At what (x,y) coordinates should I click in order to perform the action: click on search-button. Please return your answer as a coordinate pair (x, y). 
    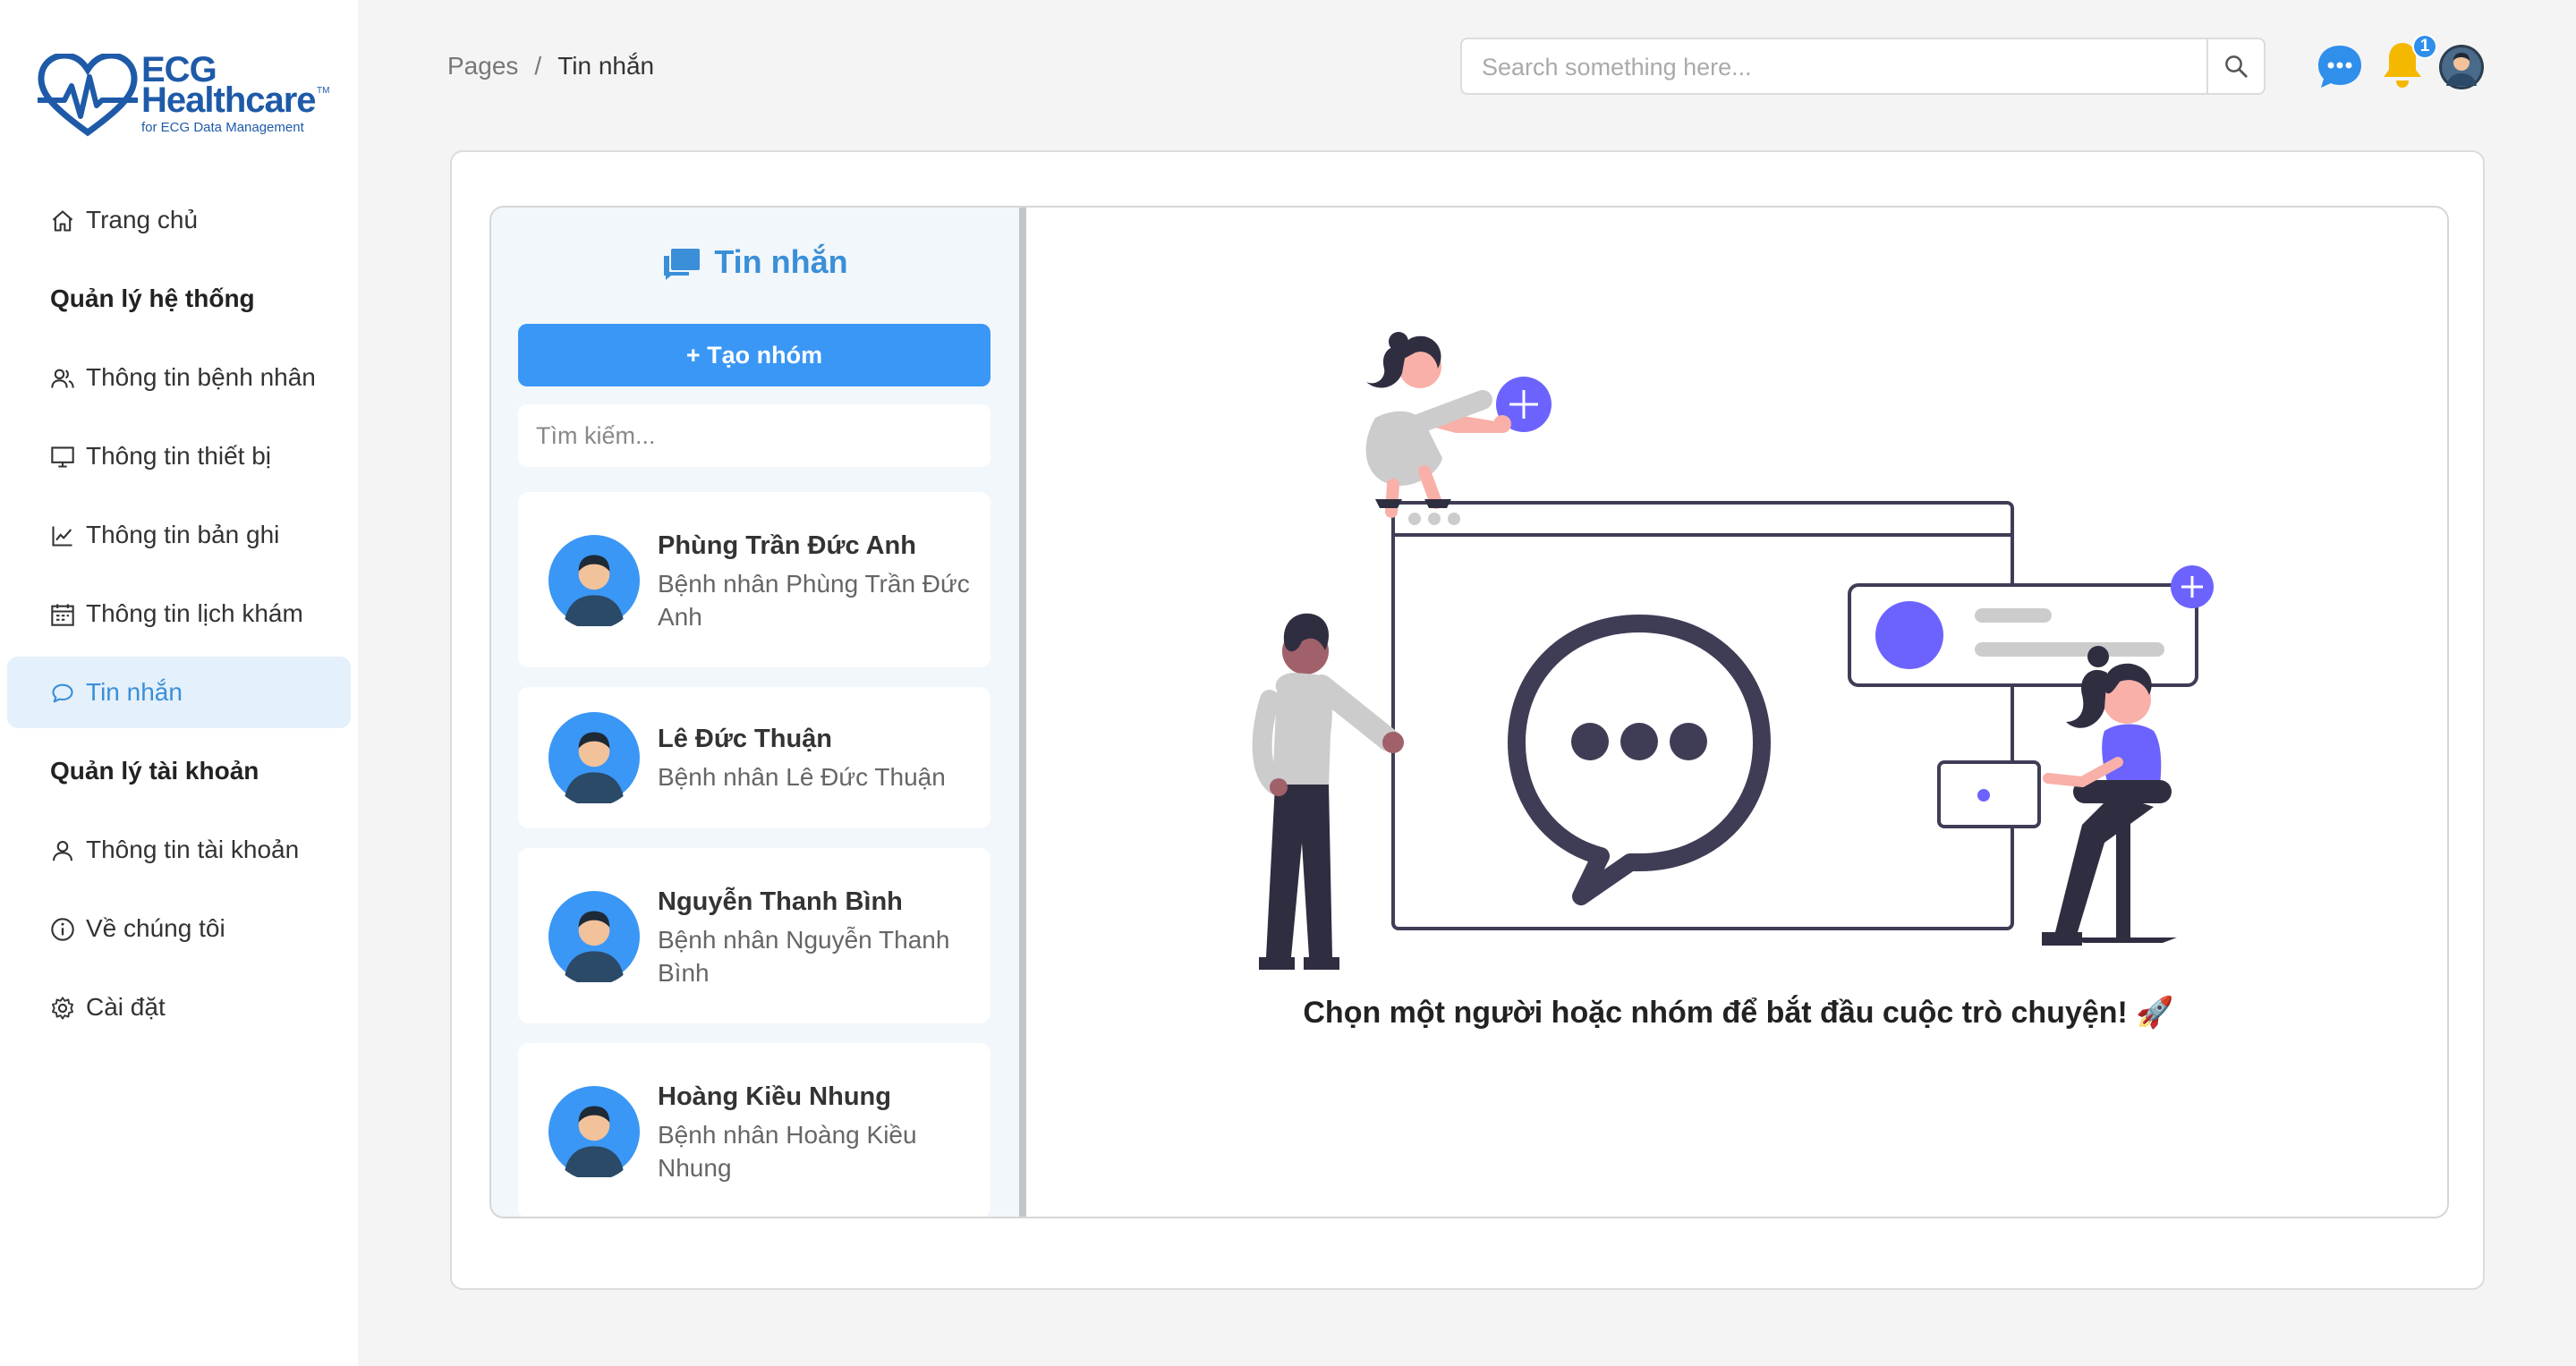
    Looking at the image, I should click on (2235, 66).